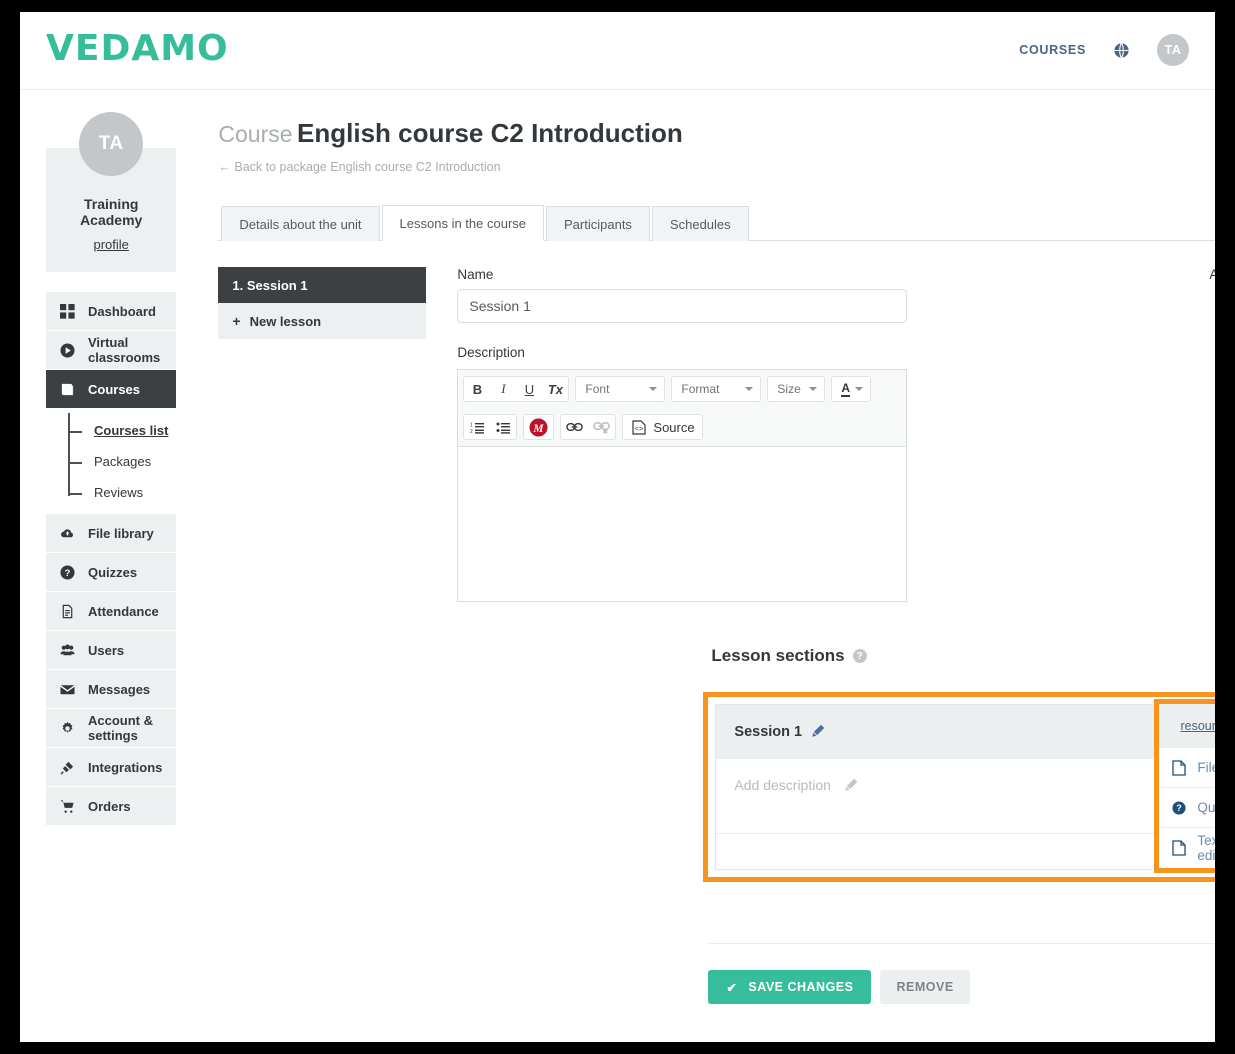 Image resolution: width=1235 pixels, height=1054 pixels. Describe the element at coordinates (111, 350) in the screenshot. I see `sidebar-item-virtual-classrooms: Virtual classrooms` at that location.